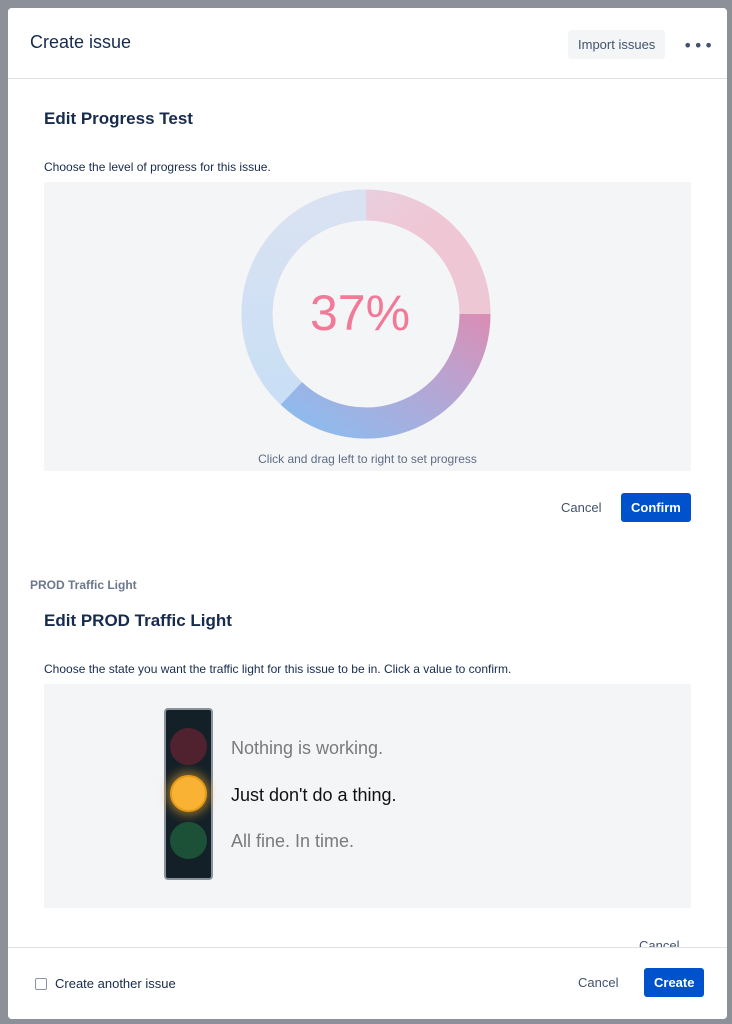 This screenshot has height=1024, width=732. I want to click on progress-value-text: 37%, so click(360, 313).